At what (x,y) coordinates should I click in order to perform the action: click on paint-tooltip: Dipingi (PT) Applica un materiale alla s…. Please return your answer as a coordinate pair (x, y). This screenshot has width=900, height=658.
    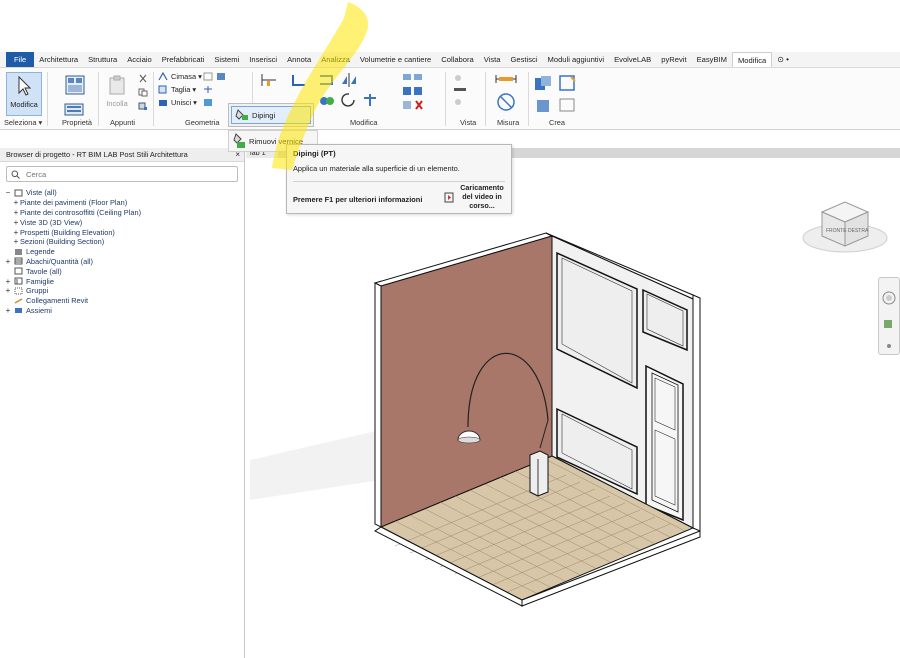
    Looking at the image, I should click on (399, 179).